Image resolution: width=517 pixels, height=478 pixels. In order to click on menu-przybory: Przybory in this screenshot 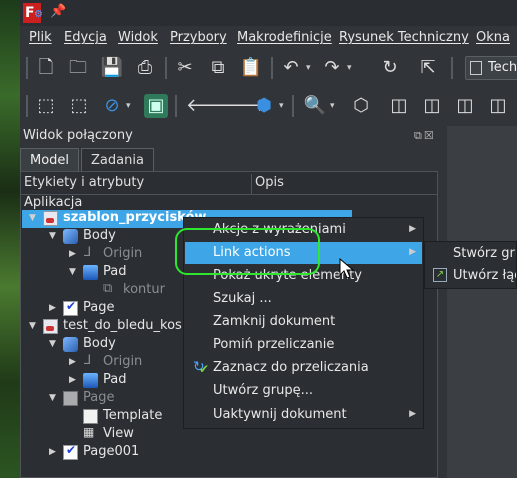, I will do `click(198, 37)`.